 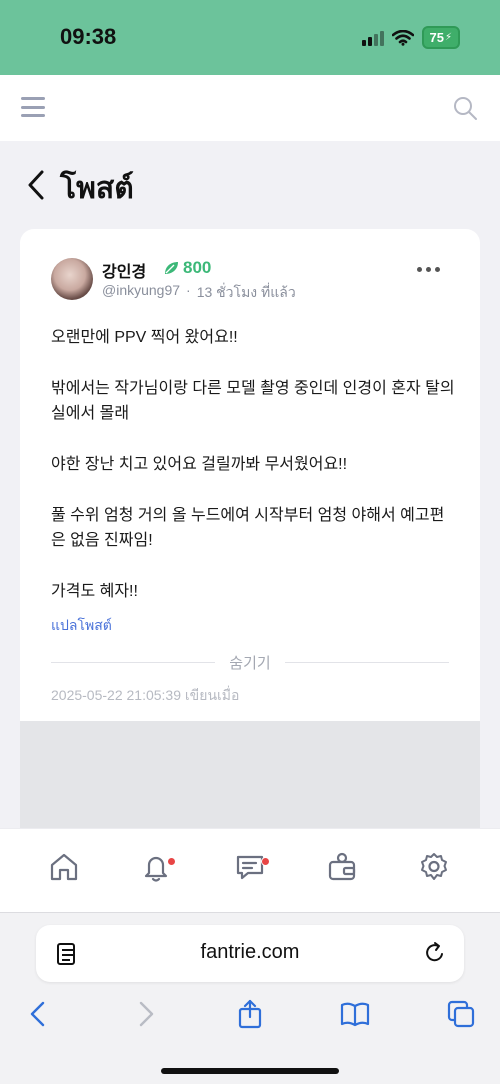 I want to click on author-avatar, so click(x=72, y=279).